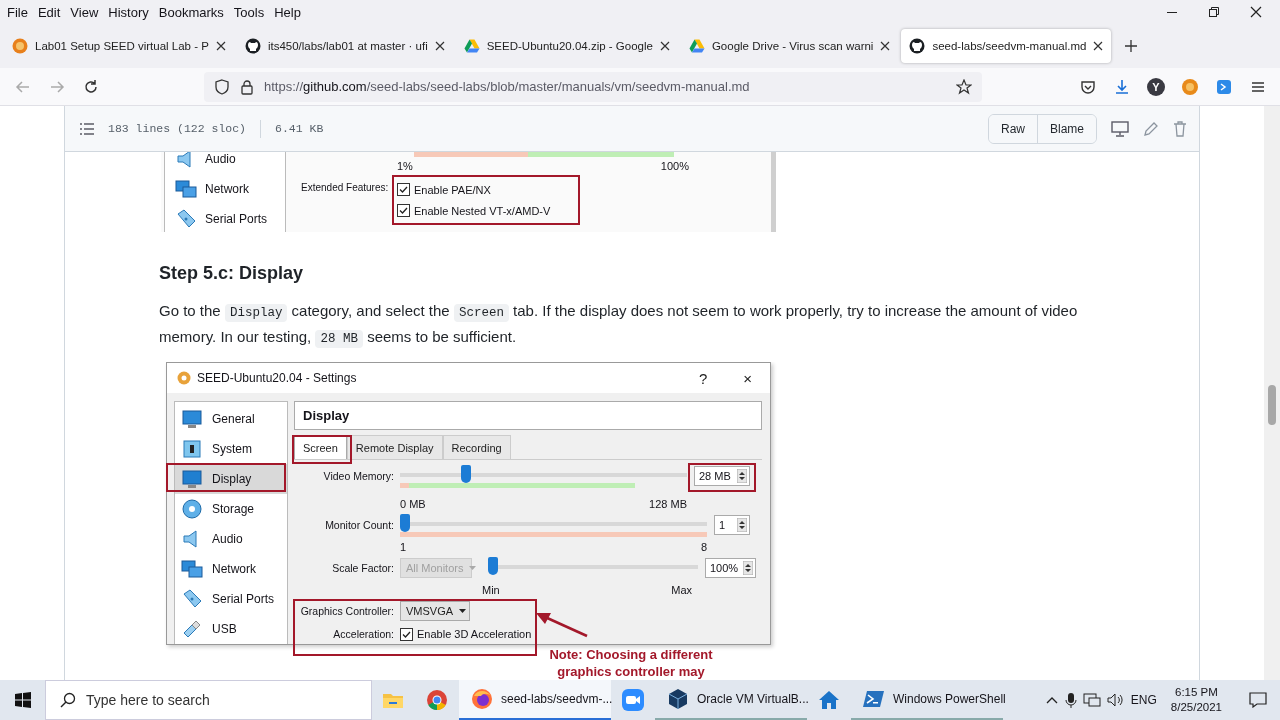 This screenshot has width=1280, height=720. Describe the element at coordinates (1196, 700) in the screenshot. I see `clock: 6:15 PM 8/25/2021` at that location.